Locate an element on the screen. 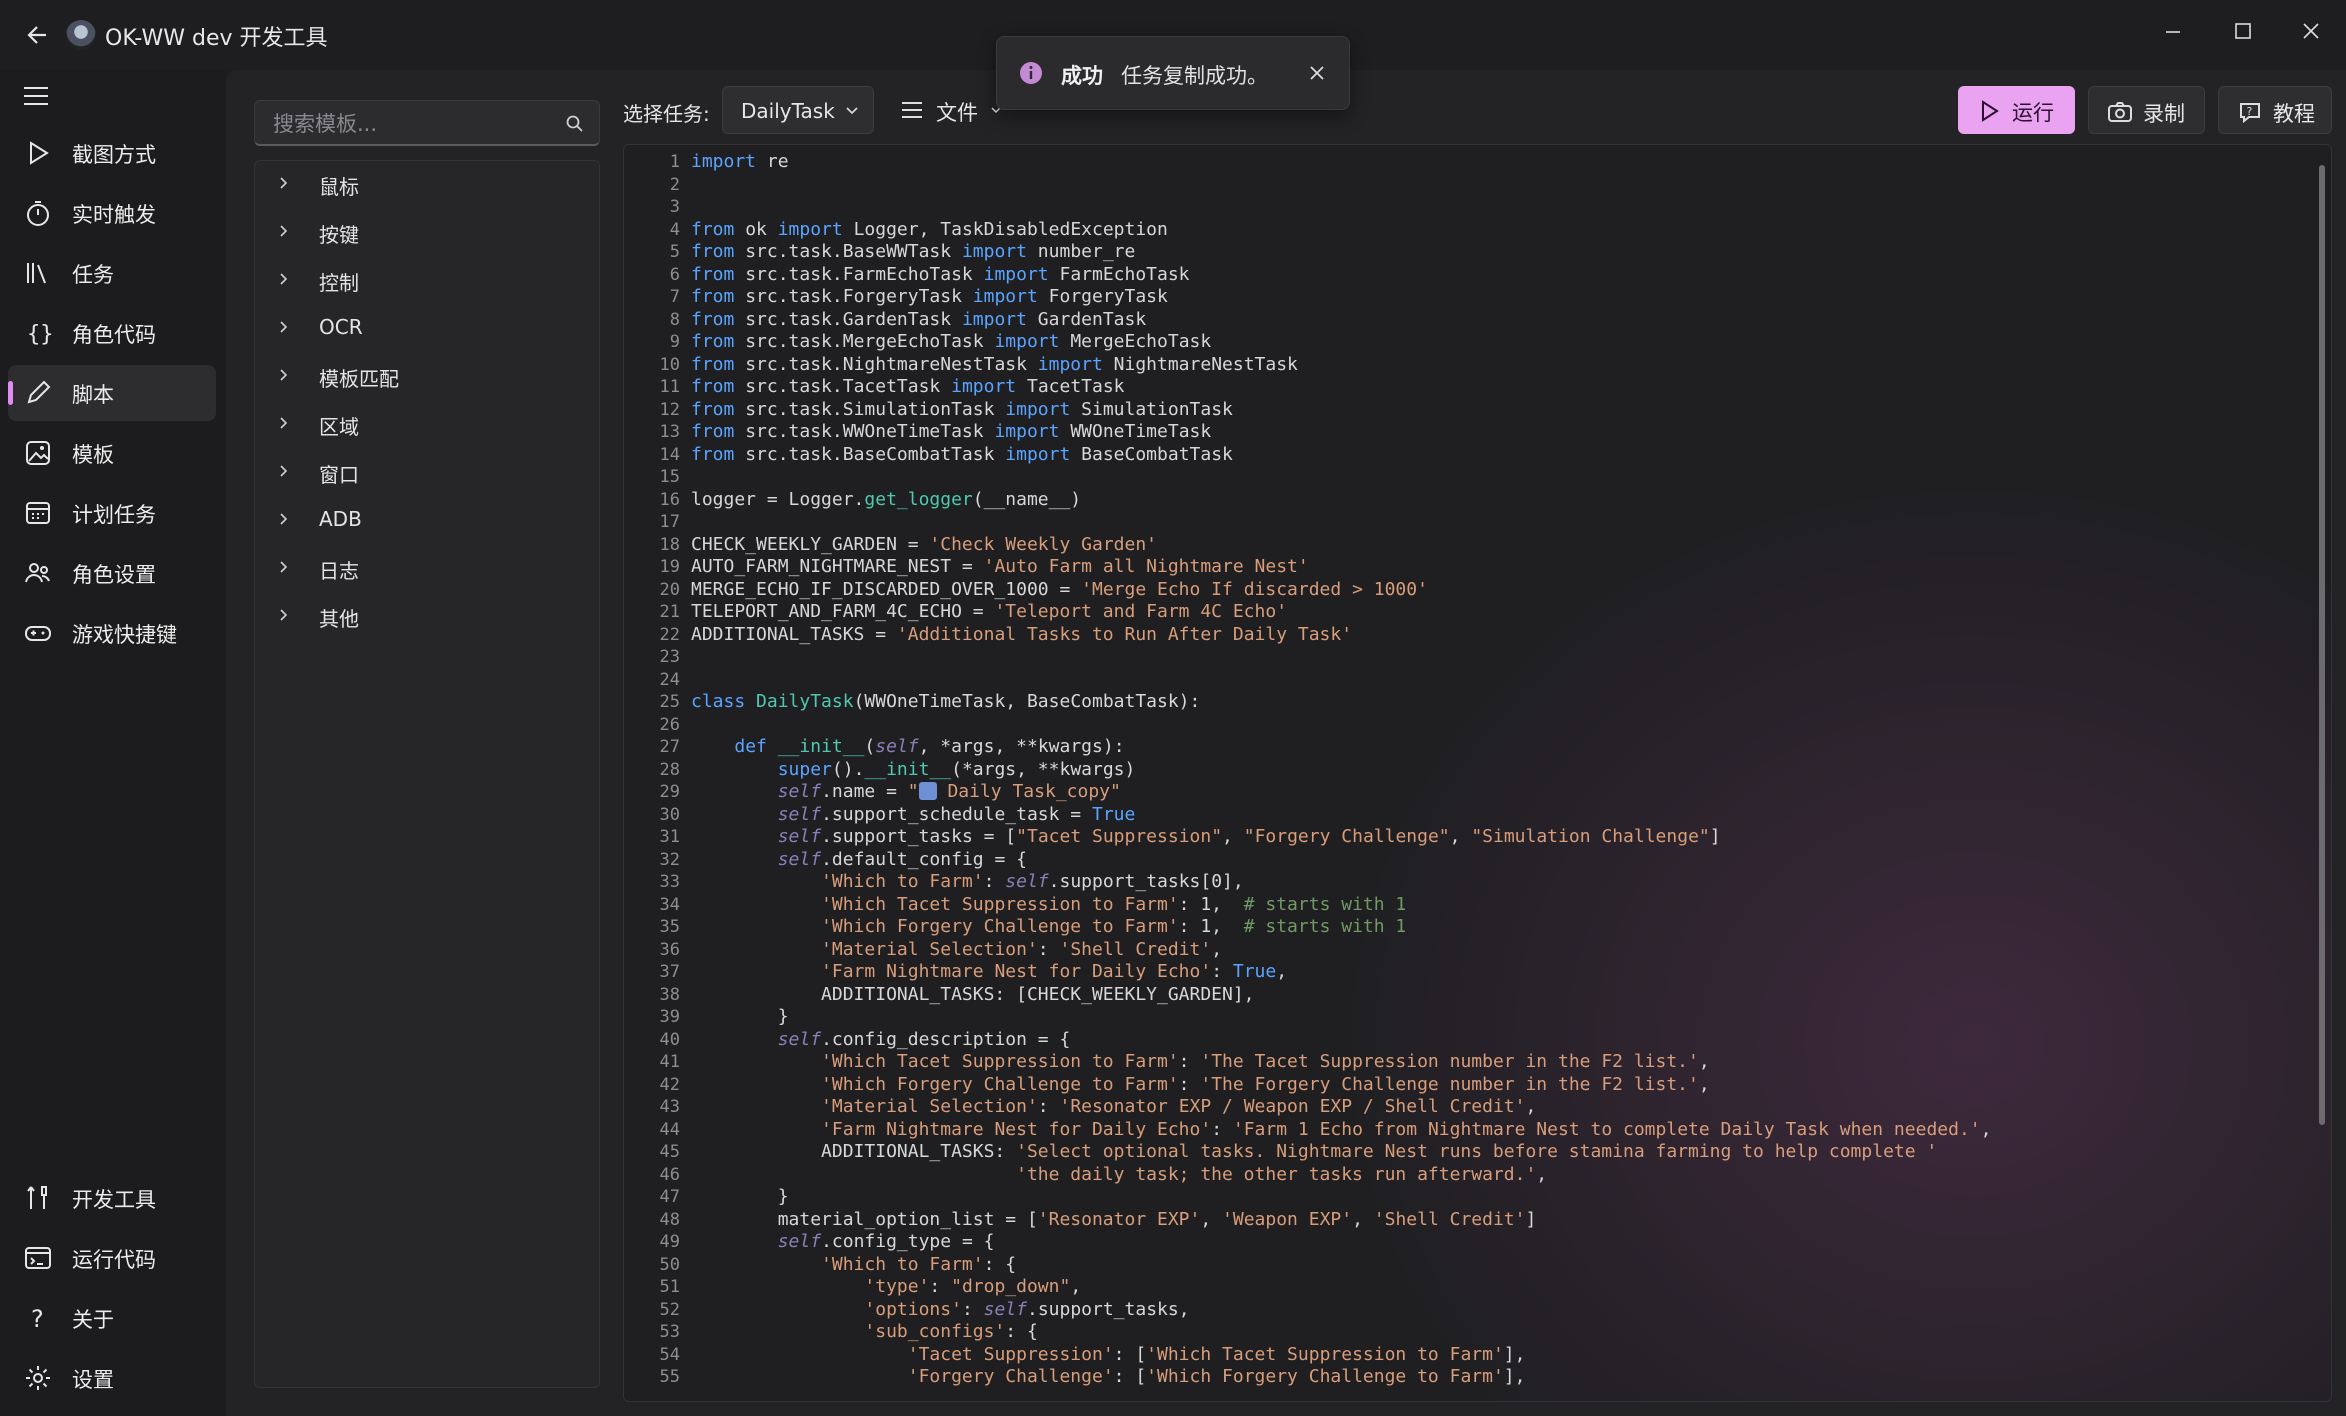 This screenshot has width=2346, height=1416. sidebar-item-trigger: 实时触发 is located at coordinates (112, 213).